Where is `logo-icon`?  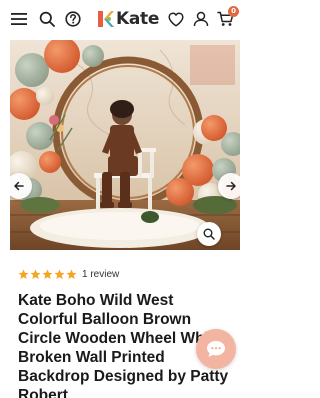 logo-icon is located at coordinates (106, 19).